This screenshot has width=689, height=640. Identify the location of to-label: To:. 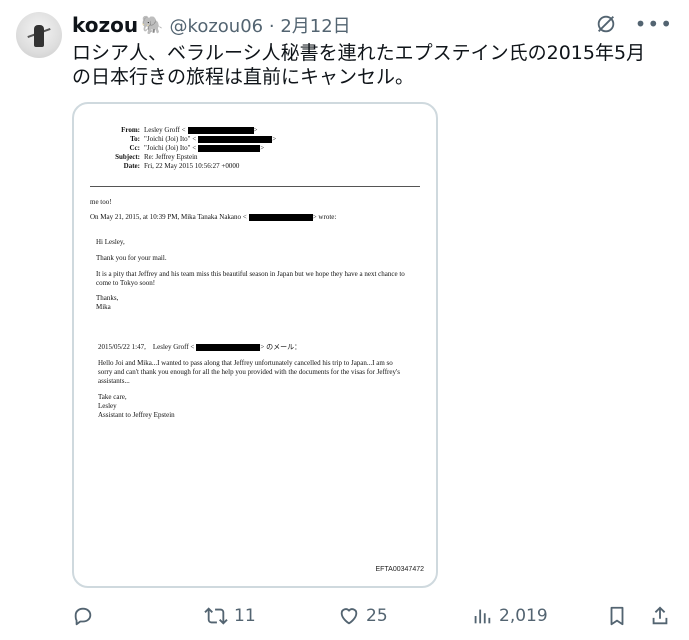
(135, 139).